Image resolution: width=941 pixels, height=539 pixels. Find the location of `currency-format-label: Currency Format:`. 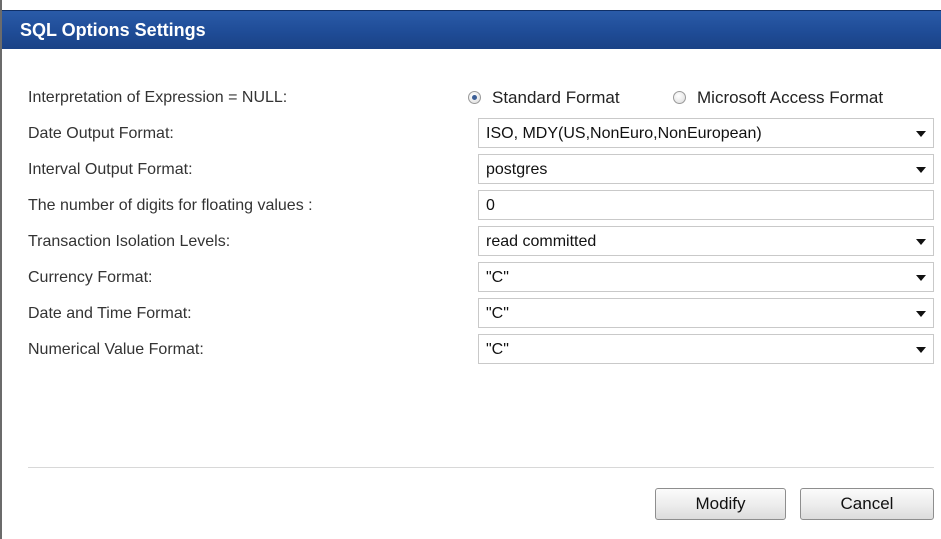

currency-format-label: Currency Format: is located at coordinates (90, 277).